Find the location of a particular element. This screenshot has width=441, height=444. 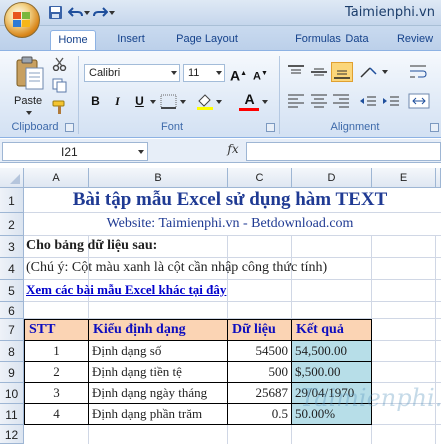

row-header-12: 12 is located at coordinates (12, 434).